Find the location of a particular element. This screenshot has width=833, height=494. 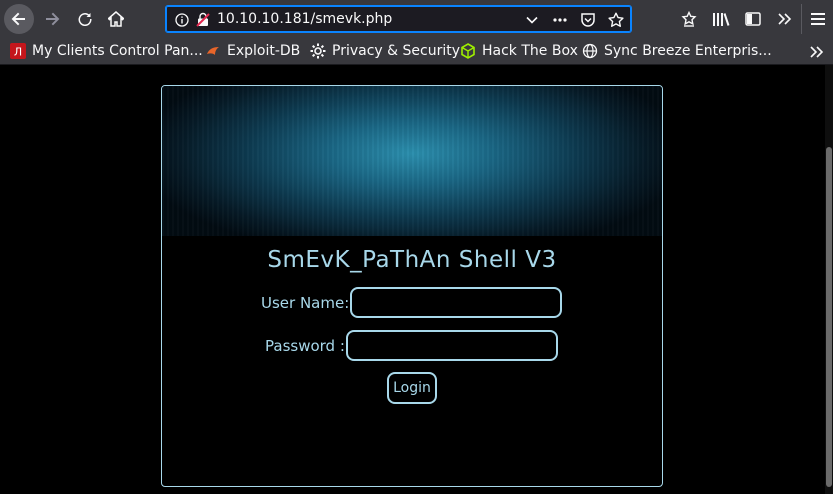

bookmark-exploitdb: Exploit-DB is located at coordinates (252, 51).